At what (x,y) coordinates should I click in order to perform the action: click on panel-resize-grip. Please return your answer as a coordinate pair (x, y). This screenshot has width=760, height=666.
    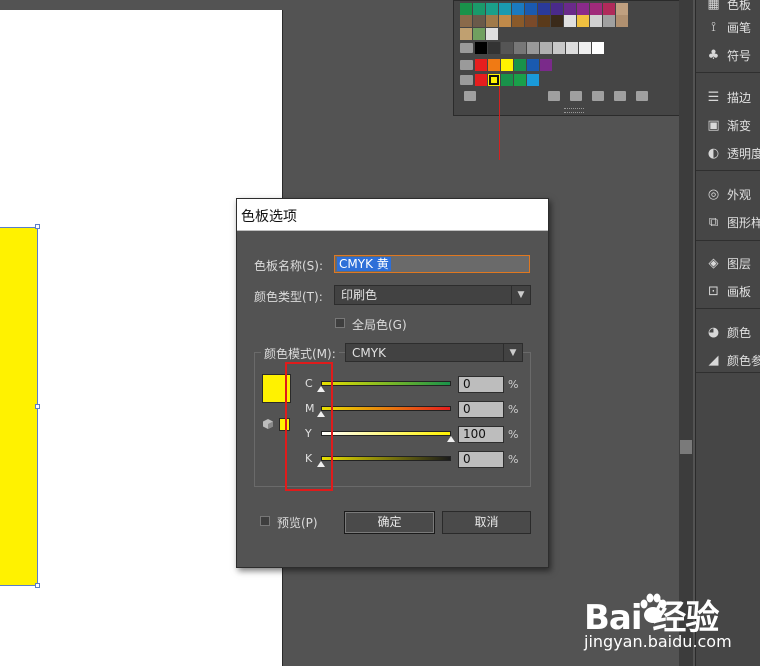
    Looking at the image, I should click on (574, 110).